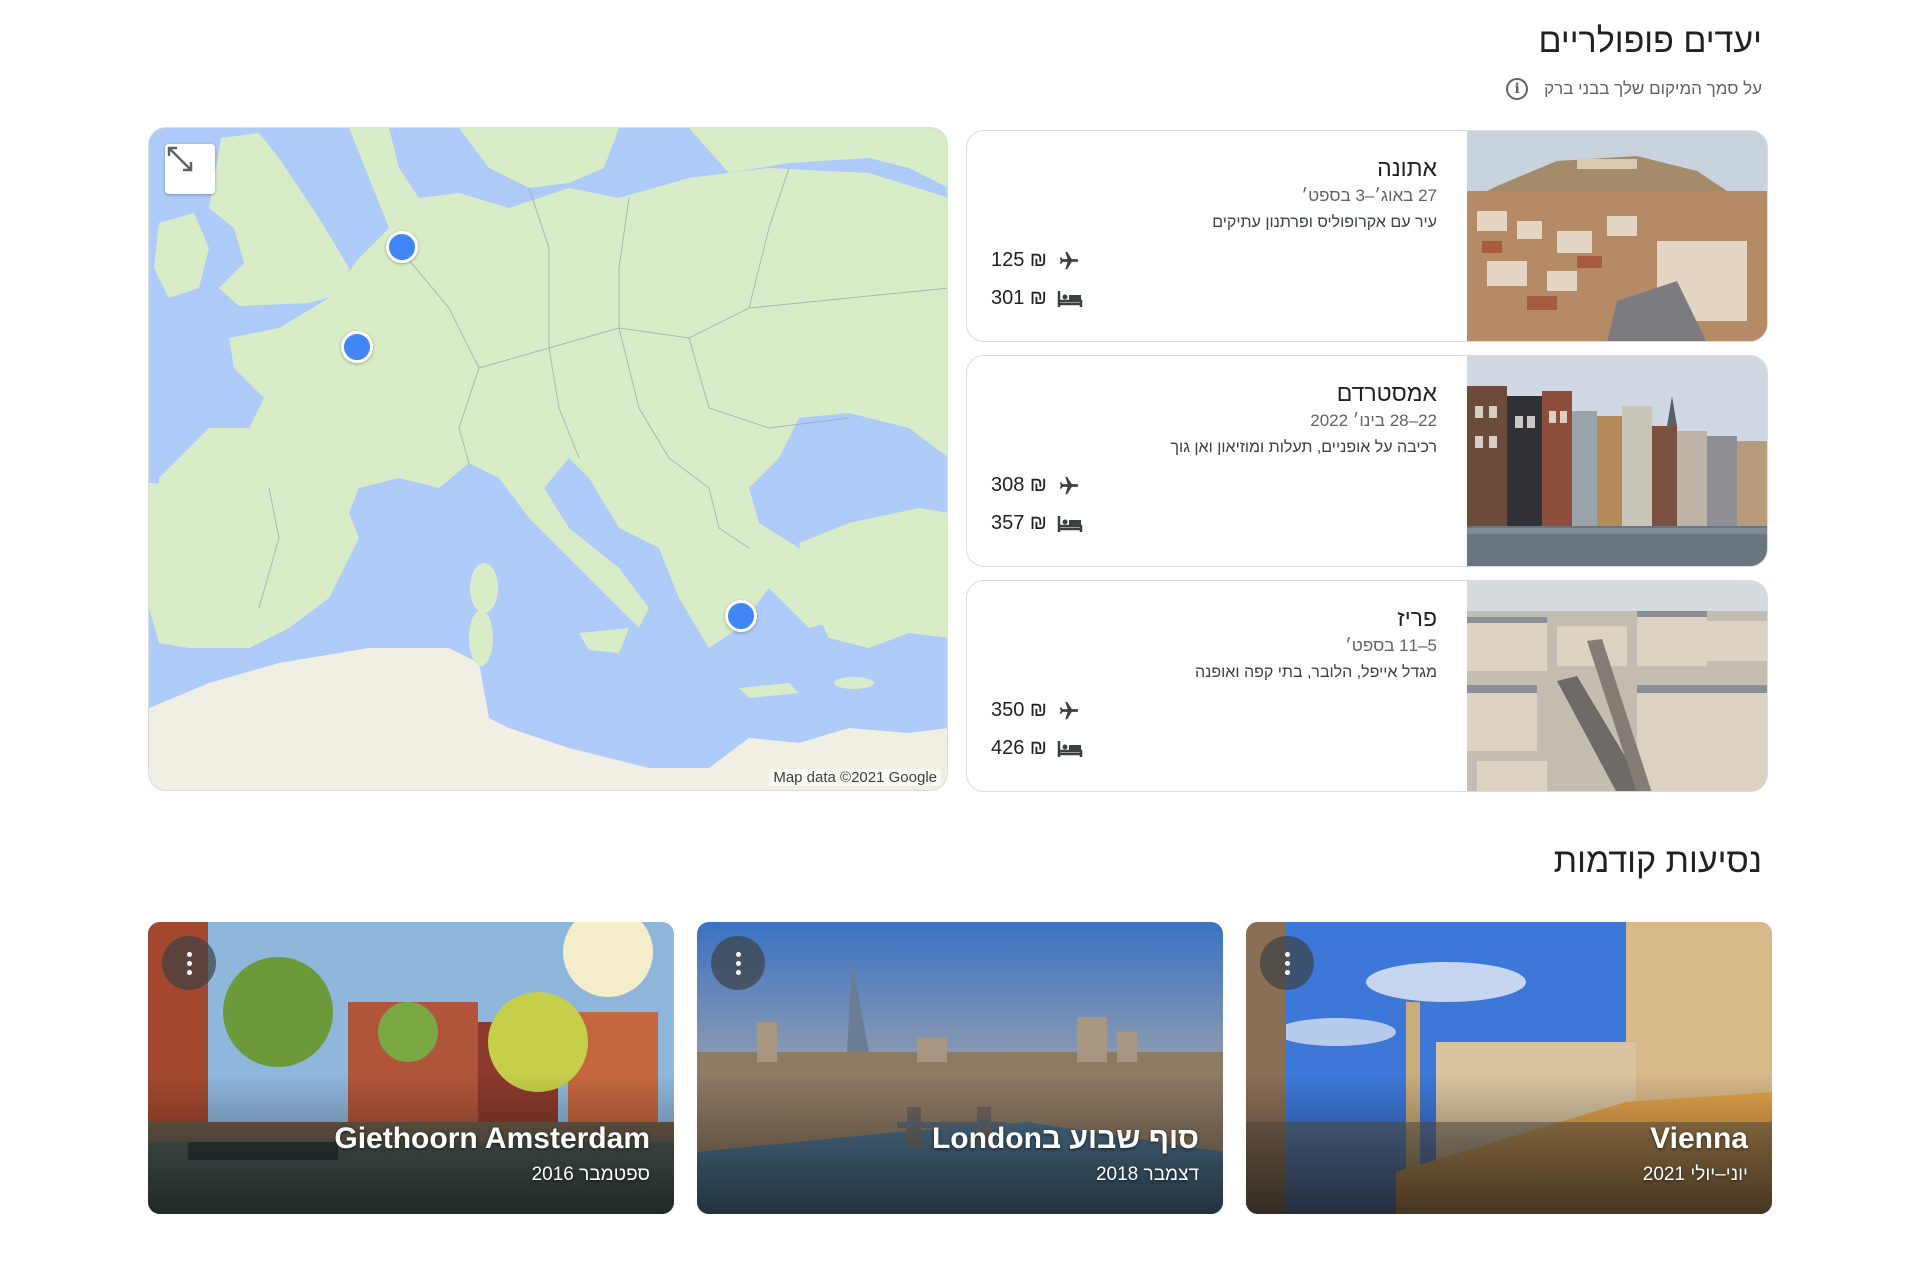  What do you see at coordinates (1699, 1138) in the screenshot?
I see `trip-title: Vienna` at bounding box center [1699, 1138].